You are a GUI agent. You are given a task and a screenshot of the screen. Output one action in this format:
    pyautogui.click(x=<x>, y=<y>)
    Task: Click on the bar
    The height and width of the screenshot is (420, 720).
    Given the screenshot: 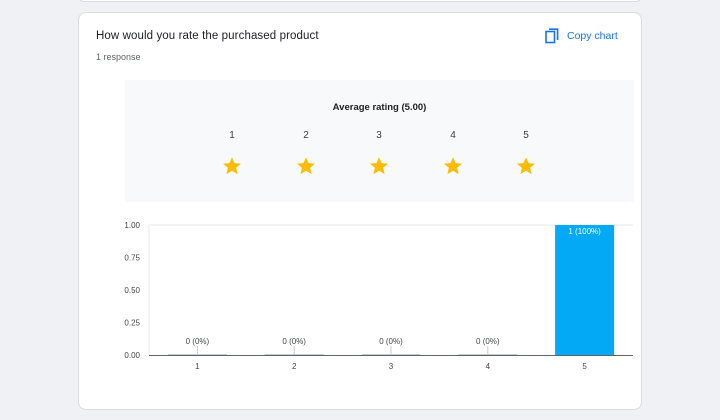 What is the action you would take?
    pyautogui.click(x=585, y=290)
    